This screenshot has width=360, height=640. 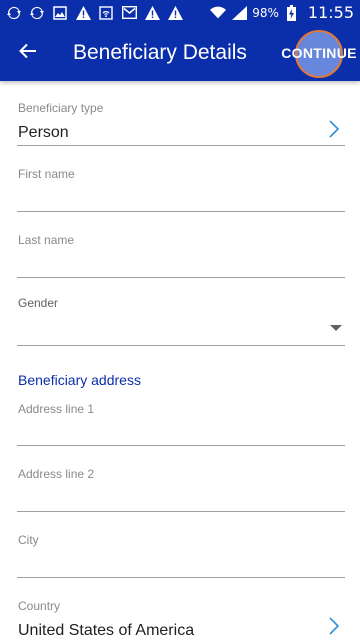 I want to click on image-icon, so click(x=60, y=13).